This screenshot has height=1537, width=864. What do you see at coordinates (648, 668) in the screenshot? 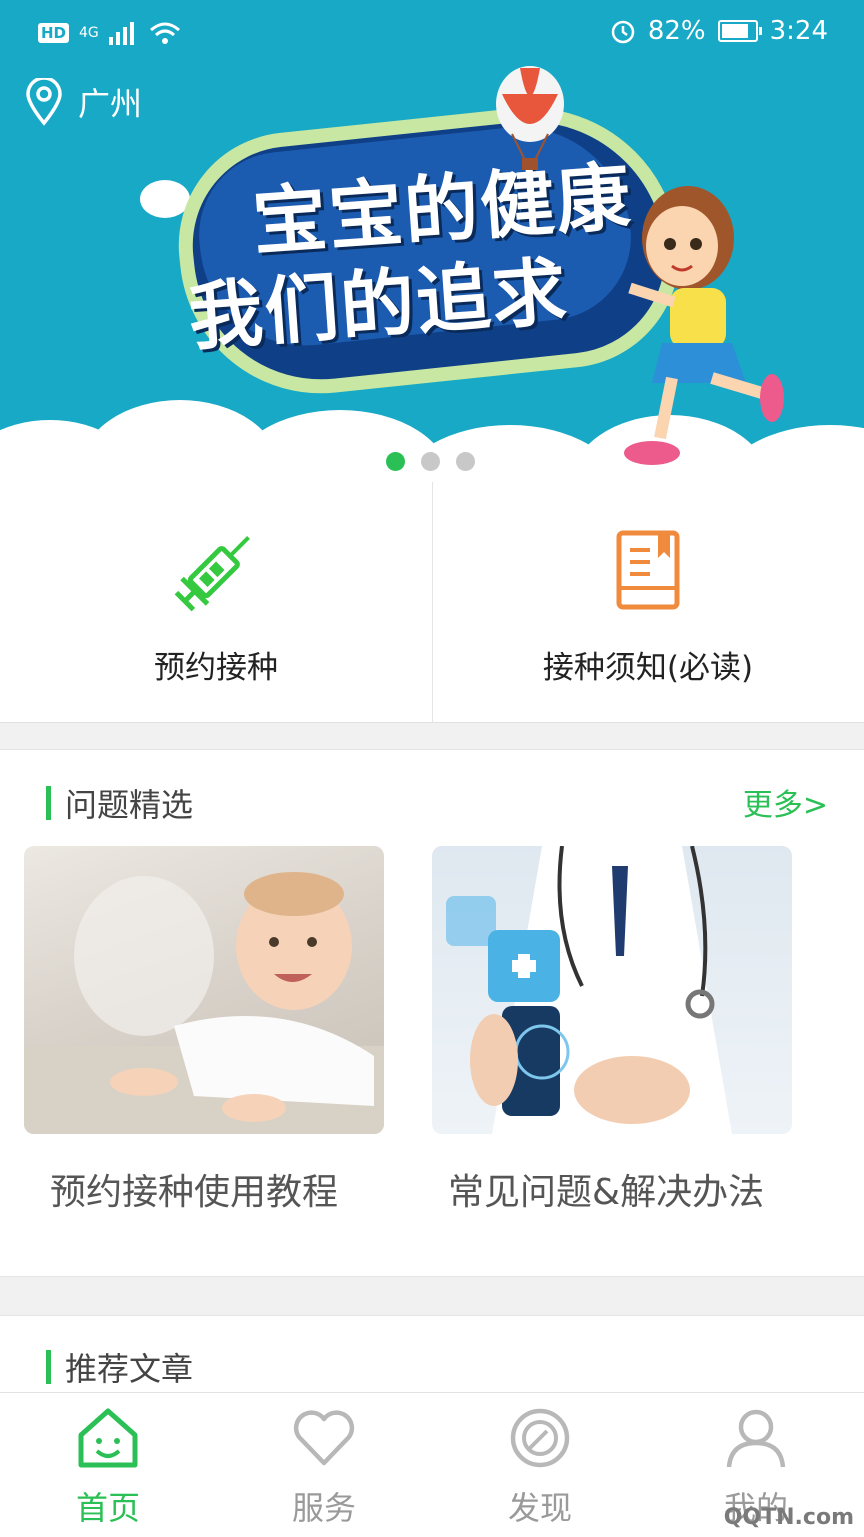
I see `vaccination-notice-label: 接种须知(必读)` at bounding box center [648, 668].